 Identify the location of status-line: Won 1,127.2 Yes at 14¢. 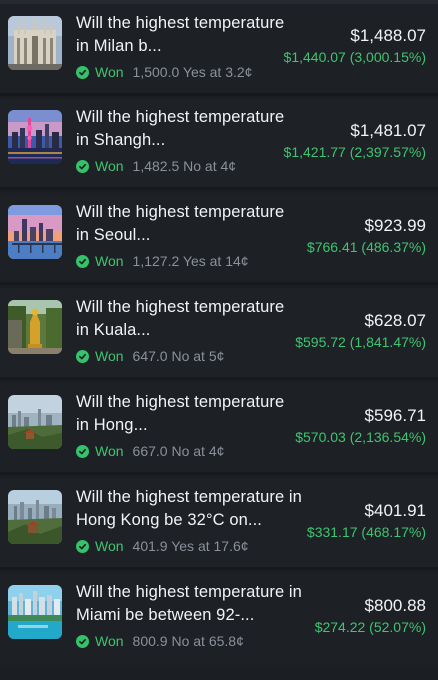
(162, 261).